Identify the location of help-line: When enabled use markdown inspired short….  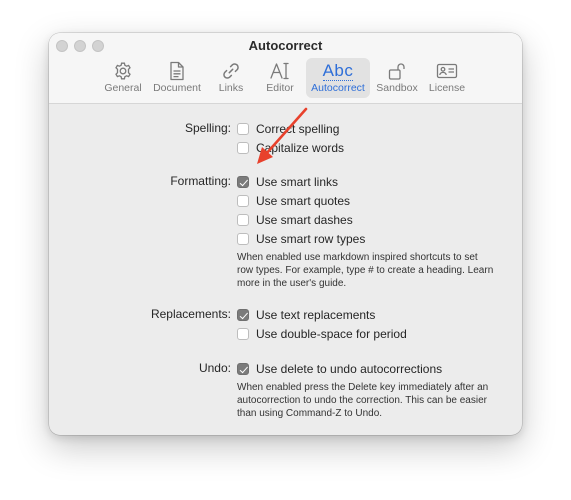
(357, 257).